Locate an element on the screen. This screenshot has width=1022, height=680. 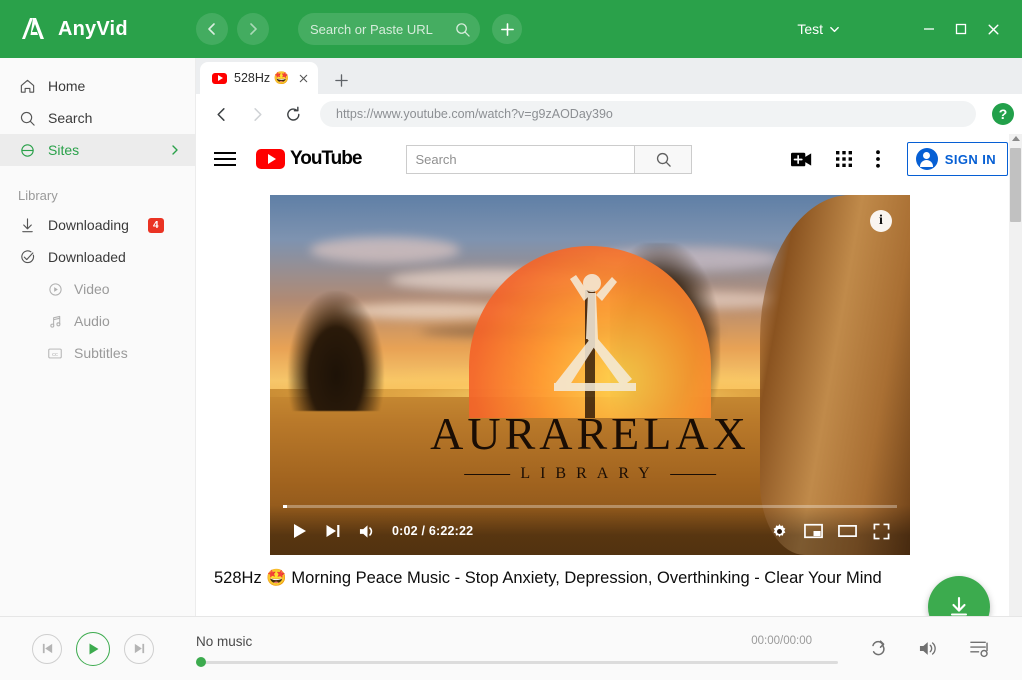
logo-sub-text: LIBRARY is located at coordinates (590, 474).